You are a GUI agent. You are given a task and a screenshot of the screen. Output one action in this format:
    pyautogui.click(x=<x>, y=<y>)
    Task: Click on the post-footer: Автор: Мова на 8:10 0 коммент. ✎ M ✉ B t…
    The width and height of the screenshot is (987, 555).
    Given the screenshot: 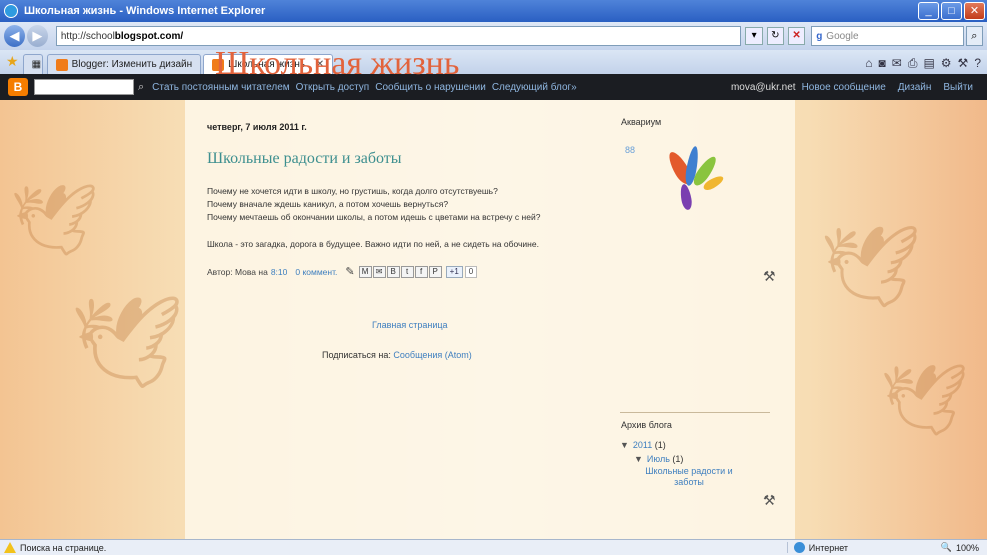 What is the action you would take?
    pyautogui.click(x=342, y=271)
    